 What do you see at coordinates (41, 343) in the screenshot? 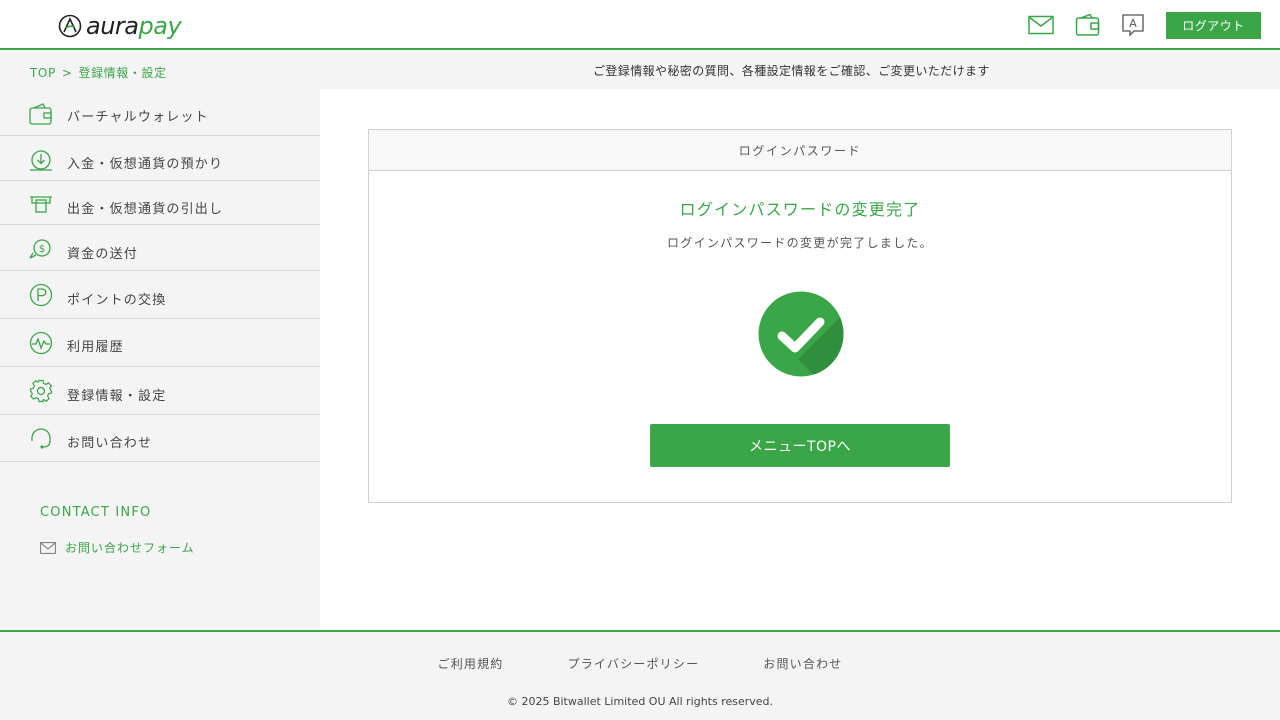
I see `history-icon` at bounding box center [41, 343].